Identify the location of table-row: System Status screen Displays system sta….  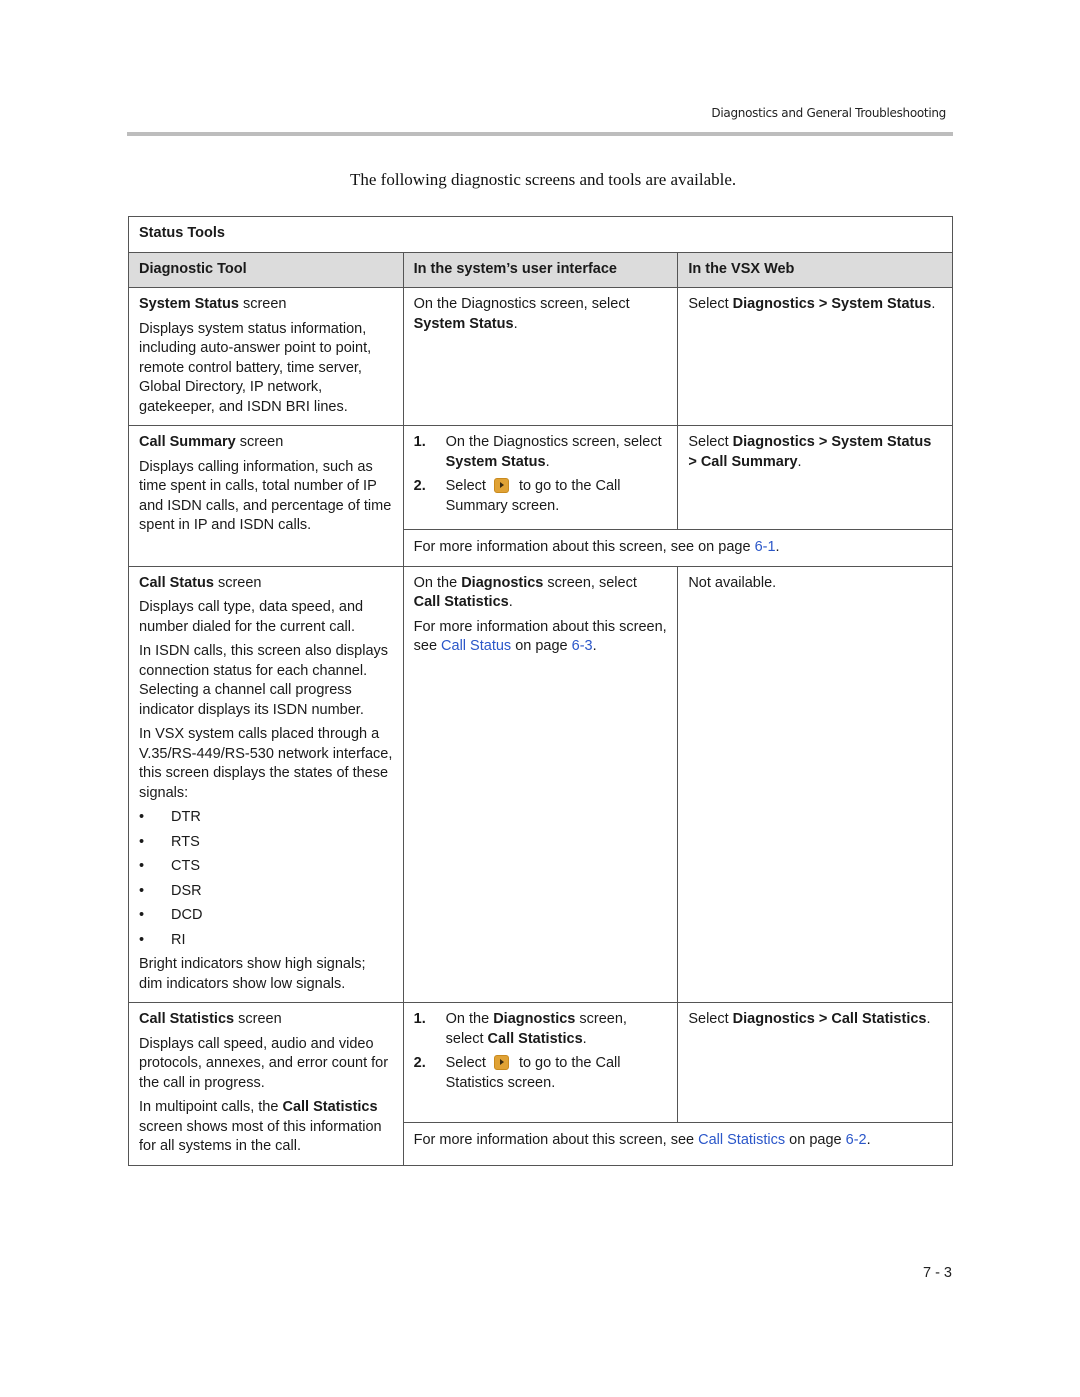
(540, 356).